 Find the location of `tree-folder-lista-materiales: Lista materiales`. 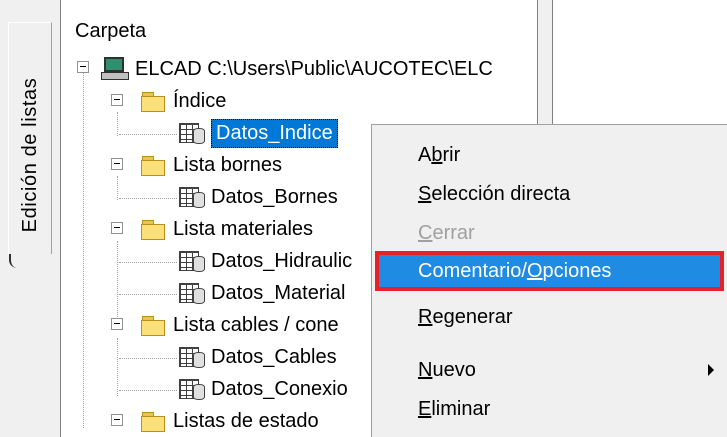

tree-folder-lista-materiales: Lista materiales is located at coordinates (227, 229).